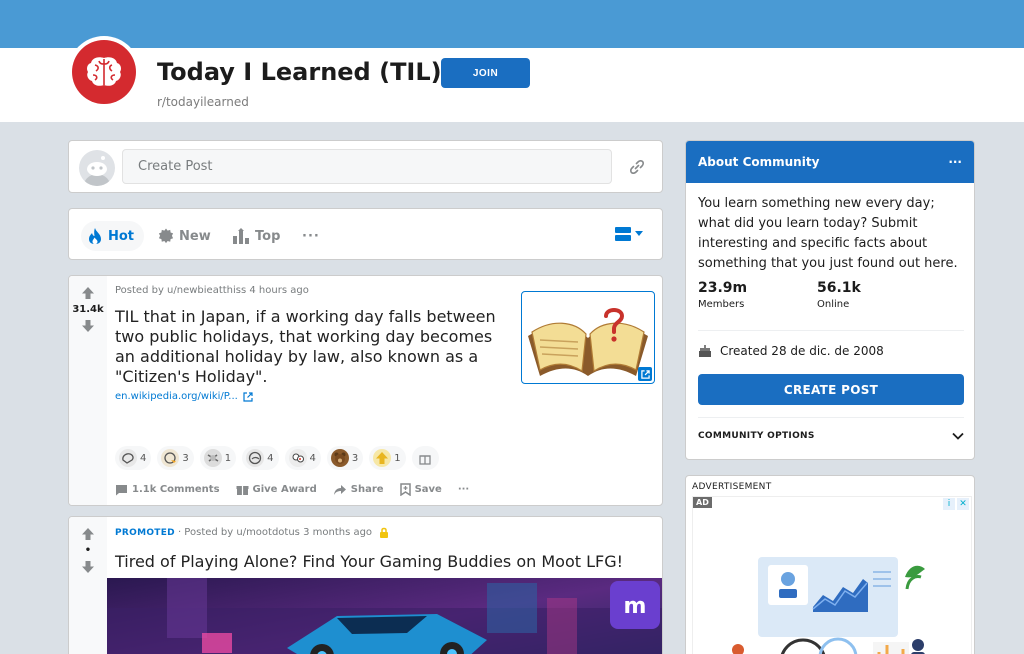 Image resolution: width=1024 pixels, height=654 pixels. What do you see at coordinates (128, 458) in the screenshot?
I see `helpful-award-icon` at bounding box center [128, 458].